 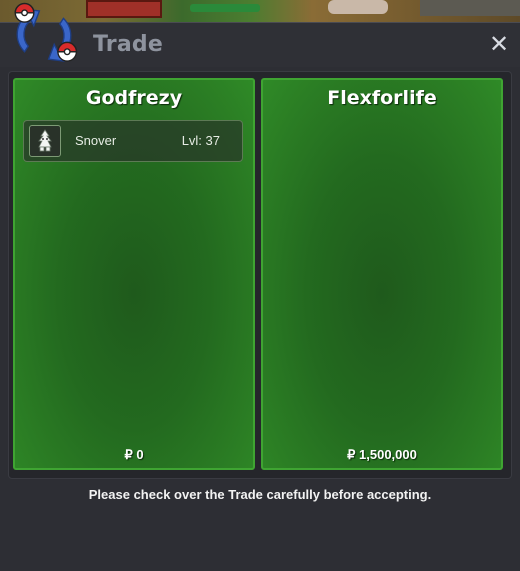 What do you see at coordinates (382, 98) in the screenshot?
I see `partner-name: Flexforlife` at bounding box center [382, 98].